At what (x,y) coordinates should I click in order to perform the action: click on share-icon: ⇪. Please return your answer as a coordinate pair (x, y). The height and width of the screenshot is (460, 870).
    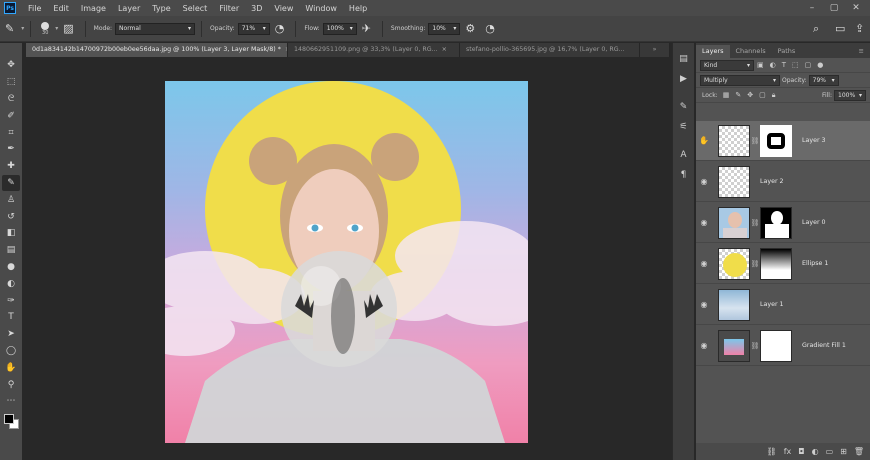
    Looking at the image, I should click on (859, 28).